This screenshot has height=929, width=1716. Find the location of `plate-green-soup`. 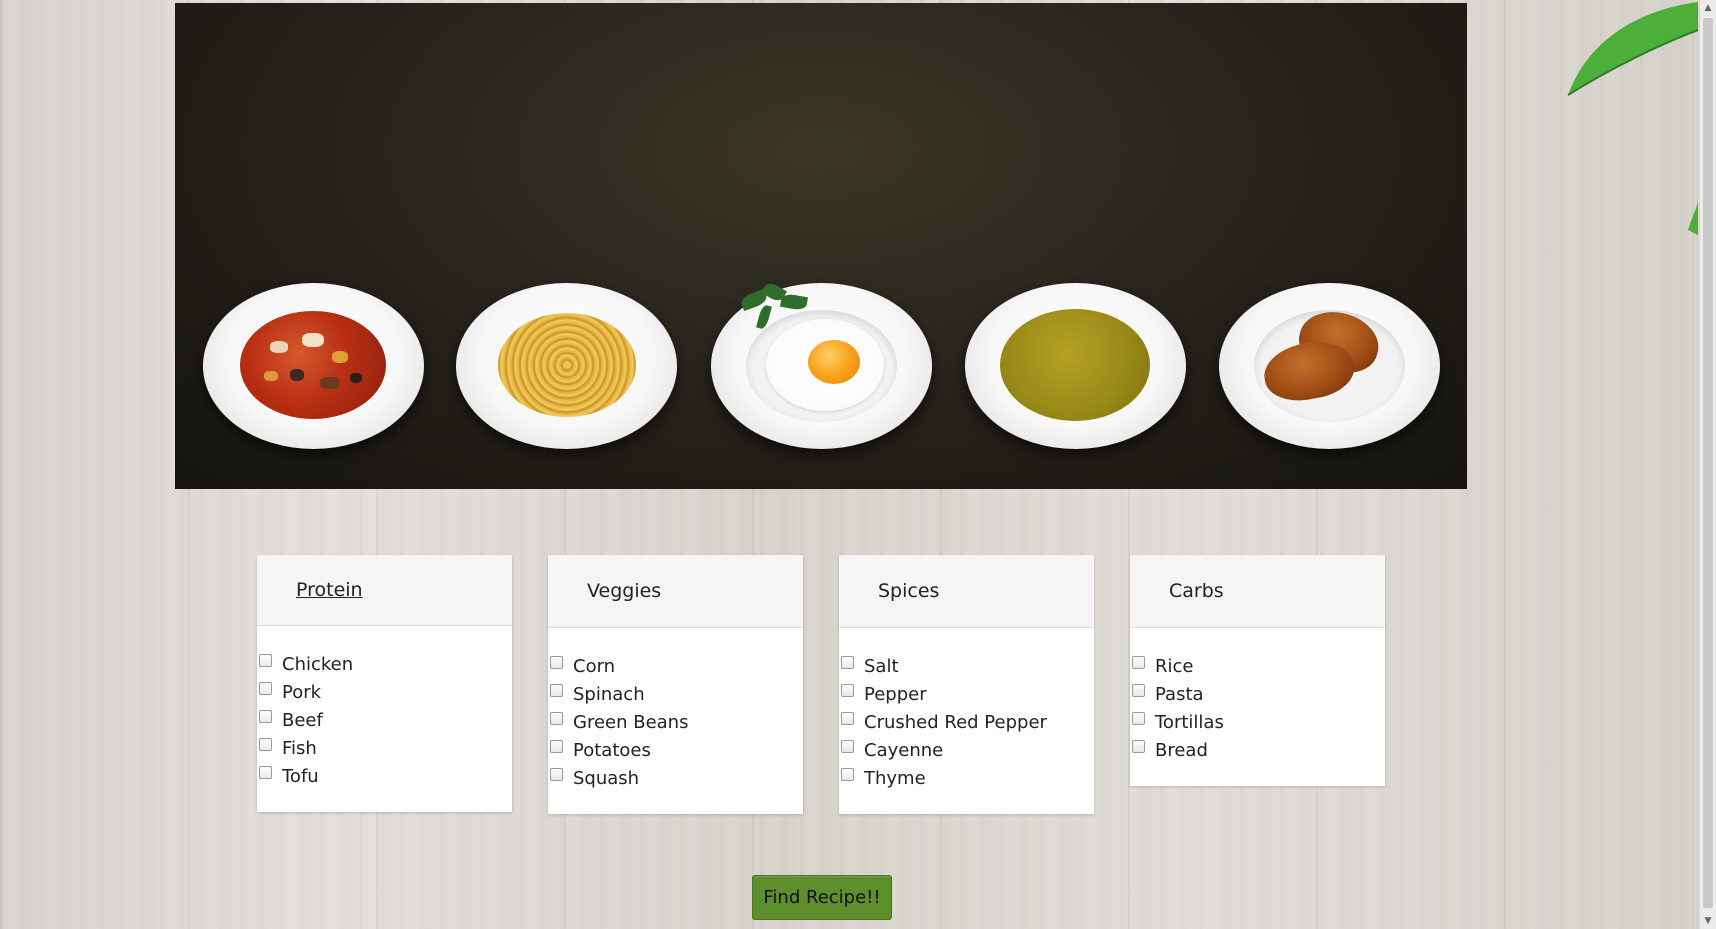

plate-green-soup is located at coordinates (1075, 366).